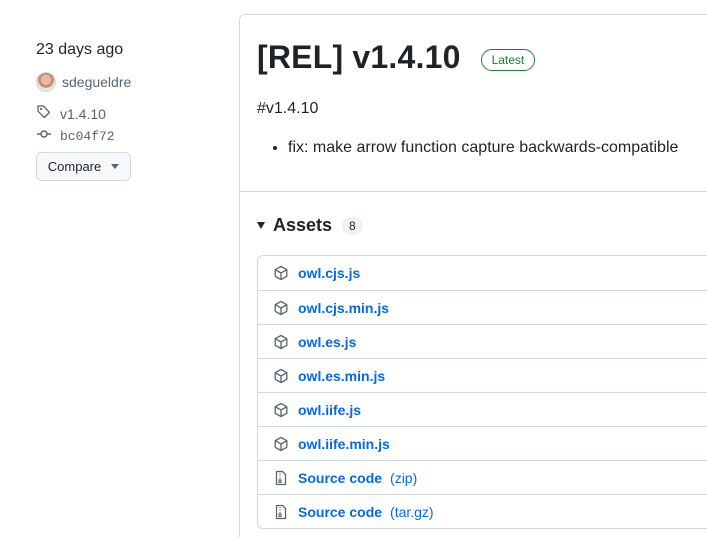 The image size is (707, 537). I want to click on tag-label: v1.4.10, so click(83, 114).